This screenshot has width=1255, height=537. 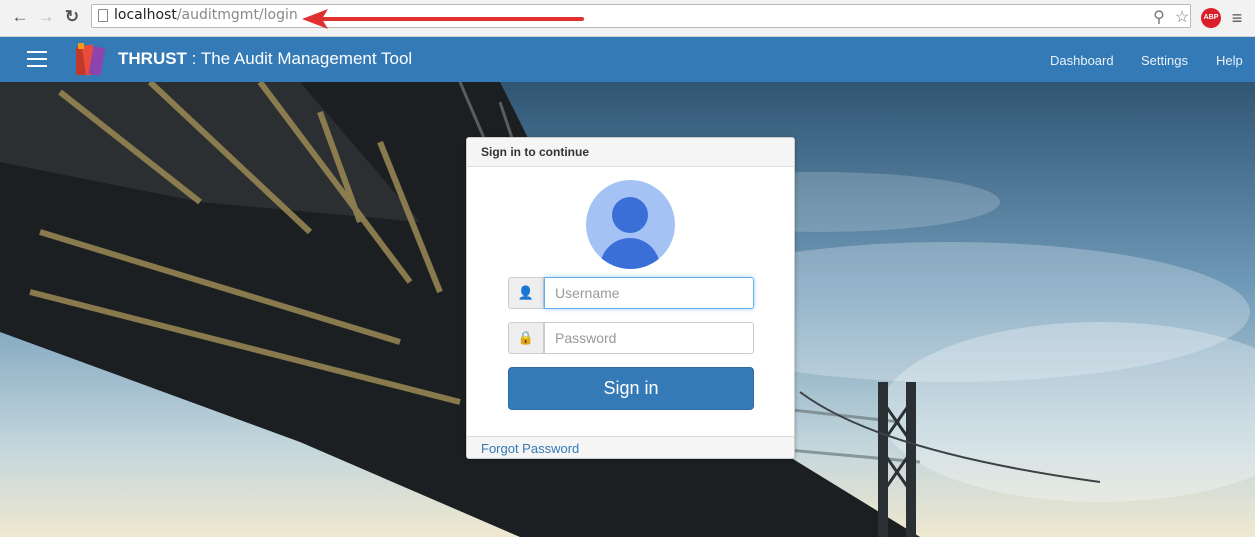 I want to click on thrust-logo-icon, so click(x=91, y=59).